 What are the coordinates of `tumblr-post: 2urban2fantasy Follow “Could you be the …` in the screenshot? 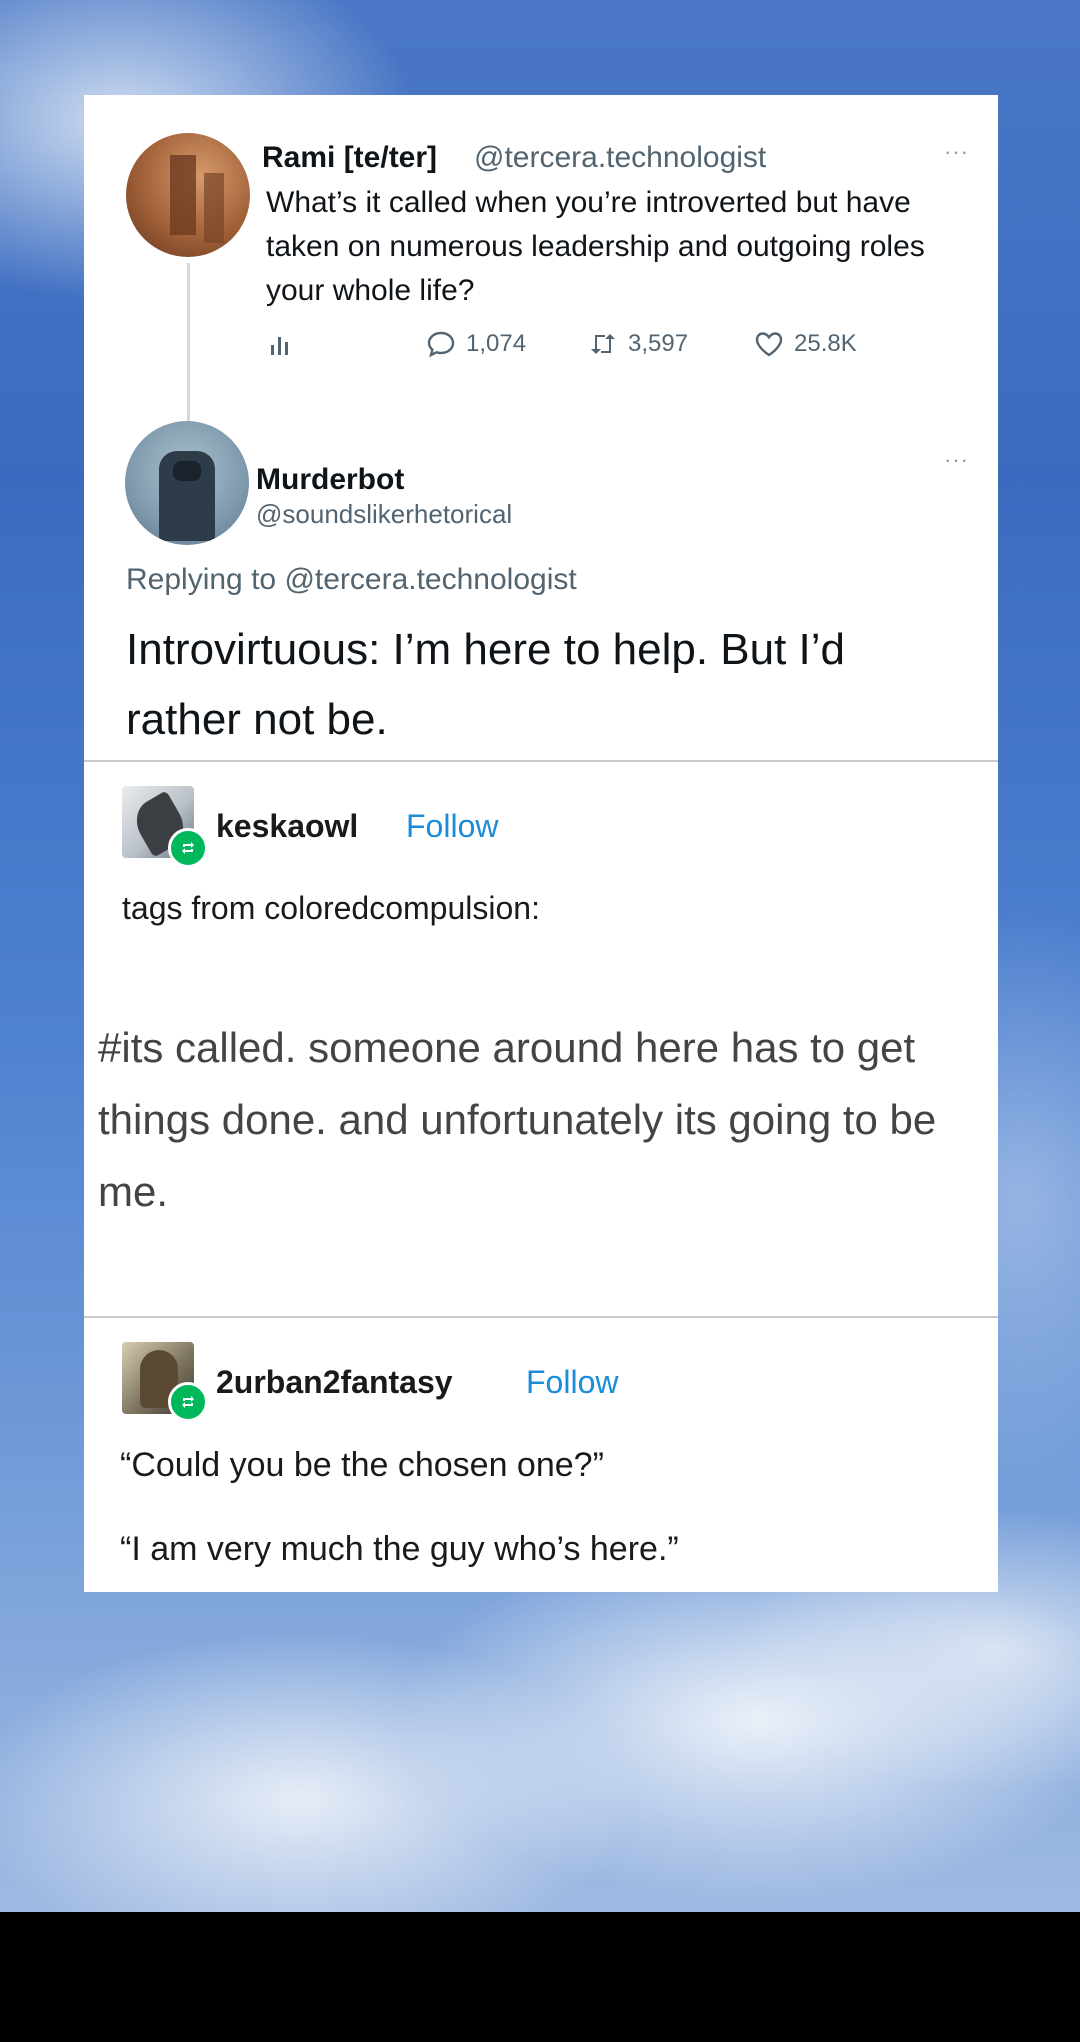 It's located at (541, 1455).